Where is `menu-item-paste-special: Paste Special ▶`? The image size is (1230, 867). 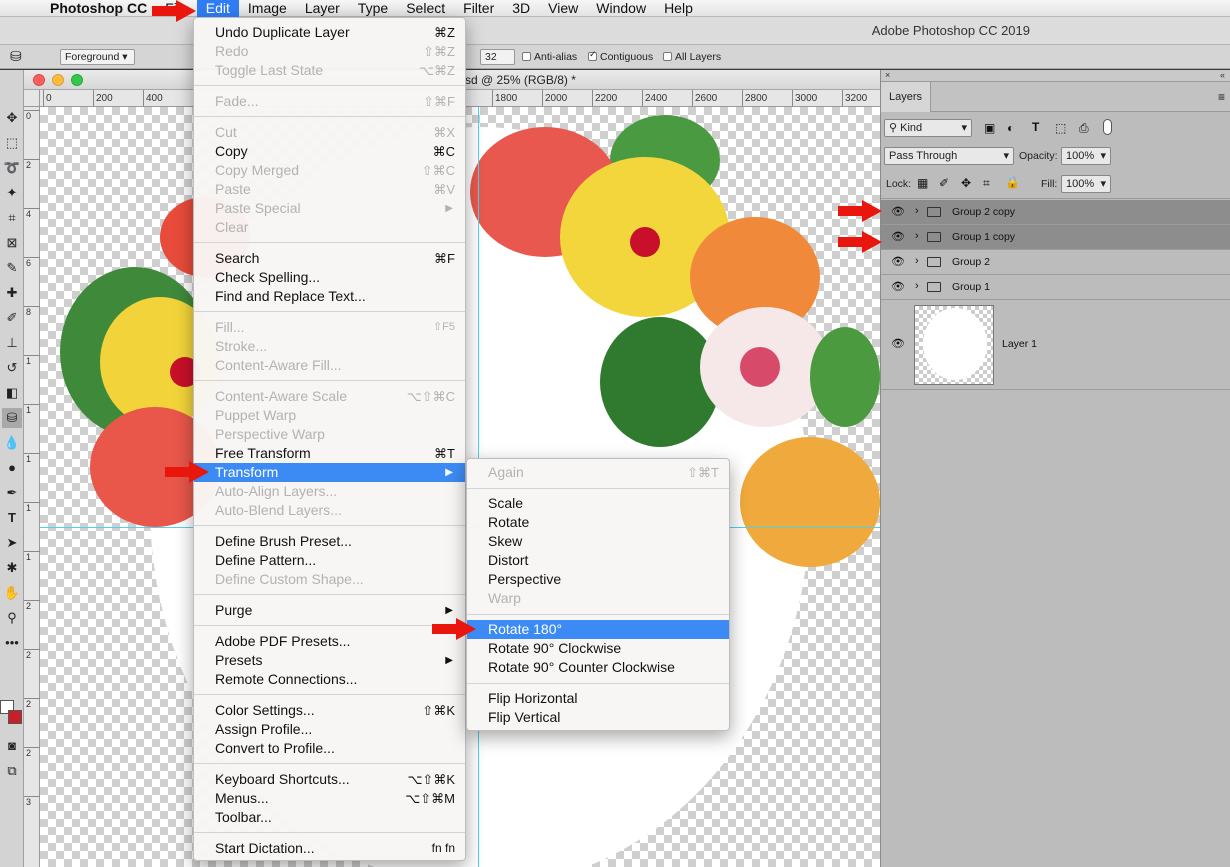 menu-item-paste-special: Paste Special ▶ is located at coordinates (329, 208).